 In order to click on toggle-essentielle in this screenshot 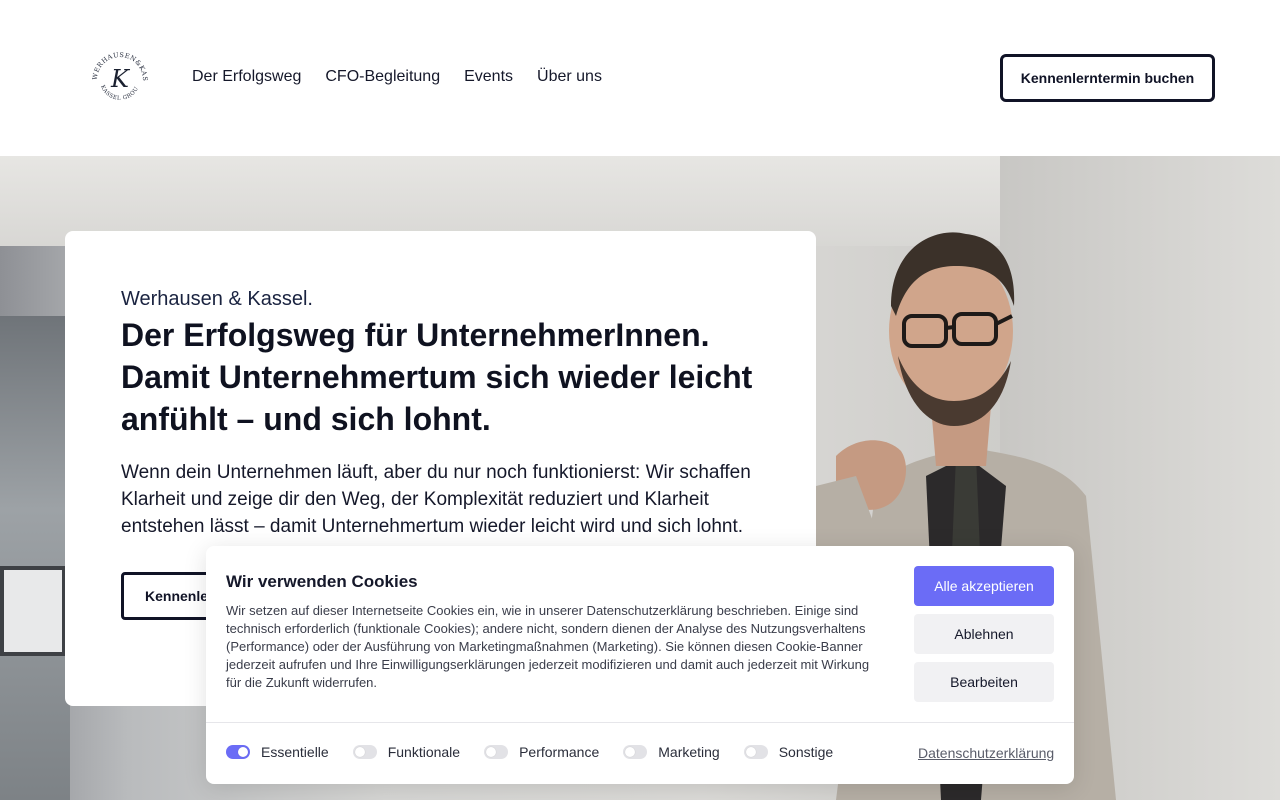, I will do `click(238, 752)`.